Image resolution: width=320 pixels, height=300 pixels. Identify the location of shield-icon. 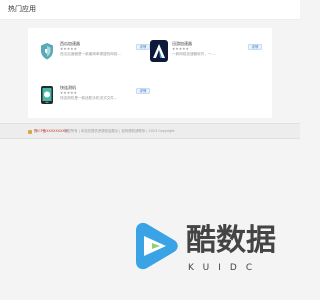
(47, 51).